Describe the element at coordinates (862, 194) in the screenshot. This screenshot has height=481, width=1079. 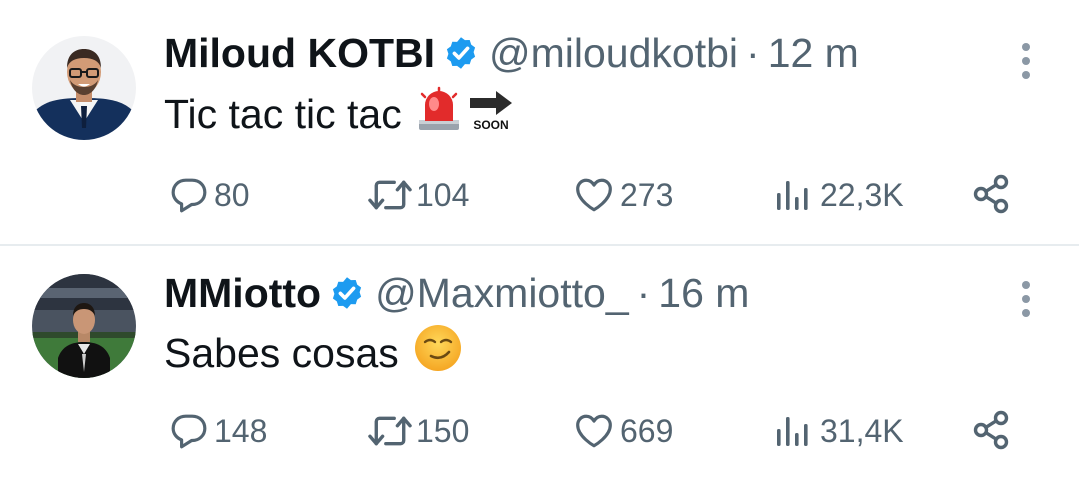
I see `views-count: 22,3K` at that location.